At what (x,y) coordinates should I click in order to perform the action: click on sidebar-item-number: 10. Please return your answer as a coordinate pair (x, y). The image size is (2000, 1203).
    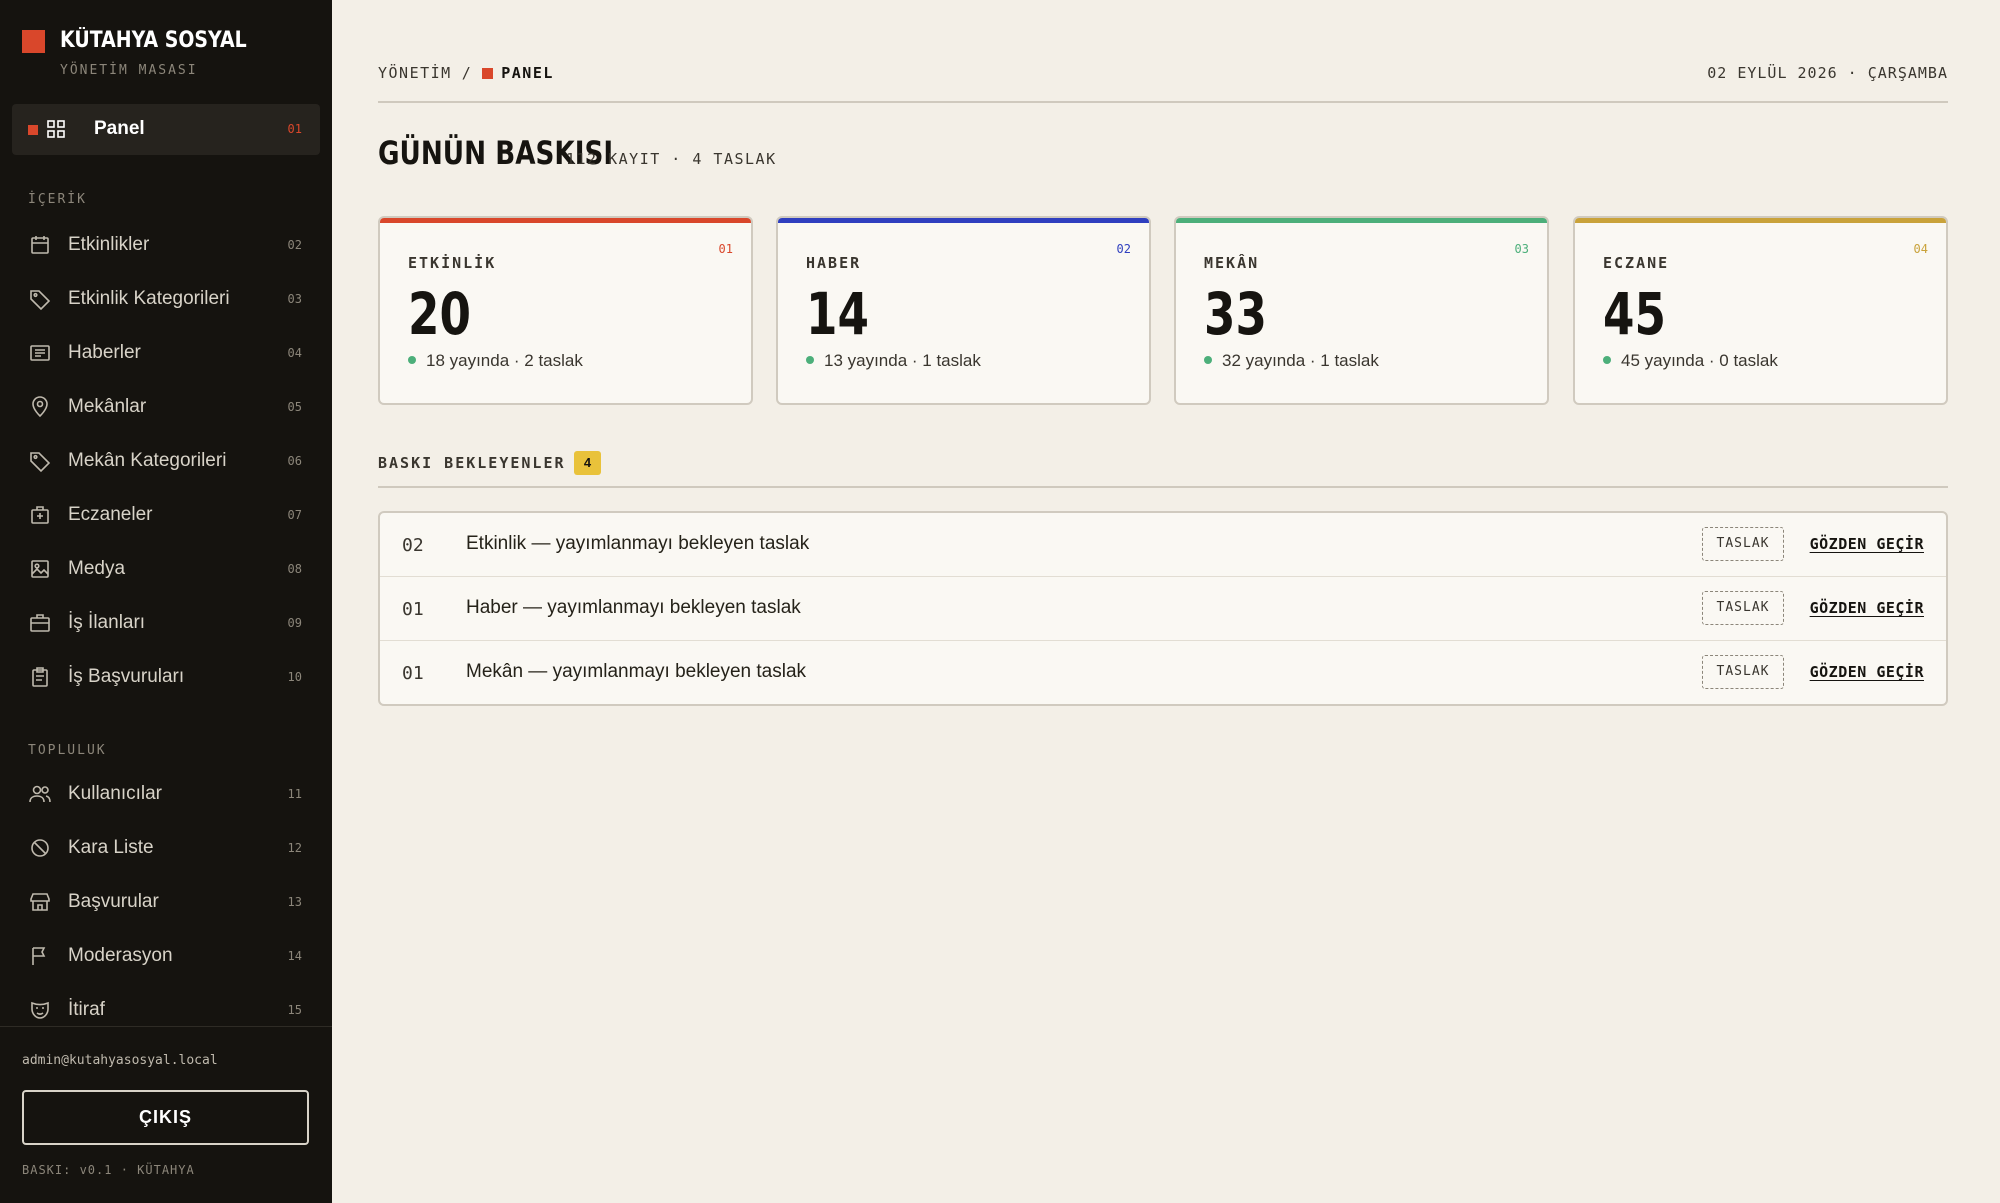
    Looking at the image, I should click on (294, 677).